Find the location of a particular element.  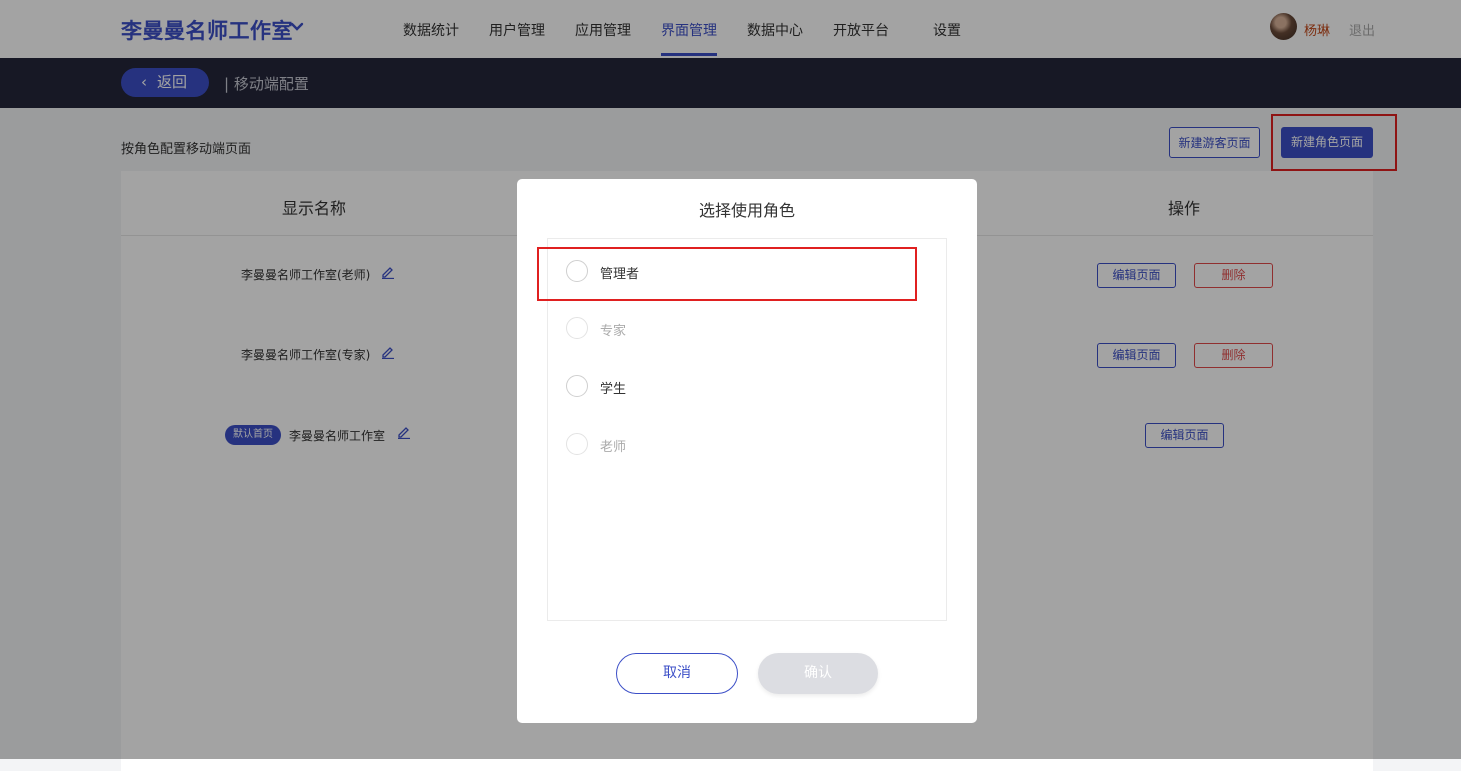

role-option-label: 专家 is located at coordinates (613, 331).